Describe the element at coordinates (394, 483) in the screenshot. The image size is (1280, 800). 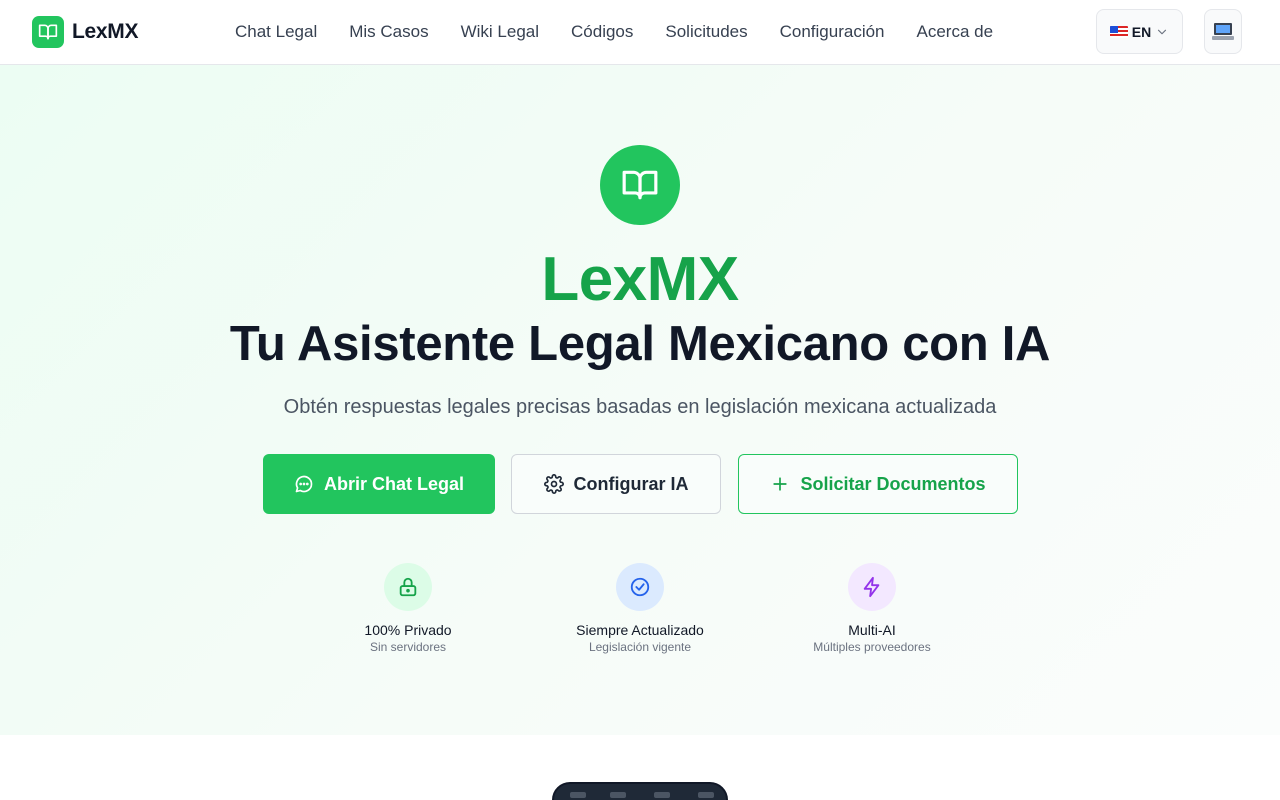
I see `open-chat-label: Abrir Chat Legal` at that location.